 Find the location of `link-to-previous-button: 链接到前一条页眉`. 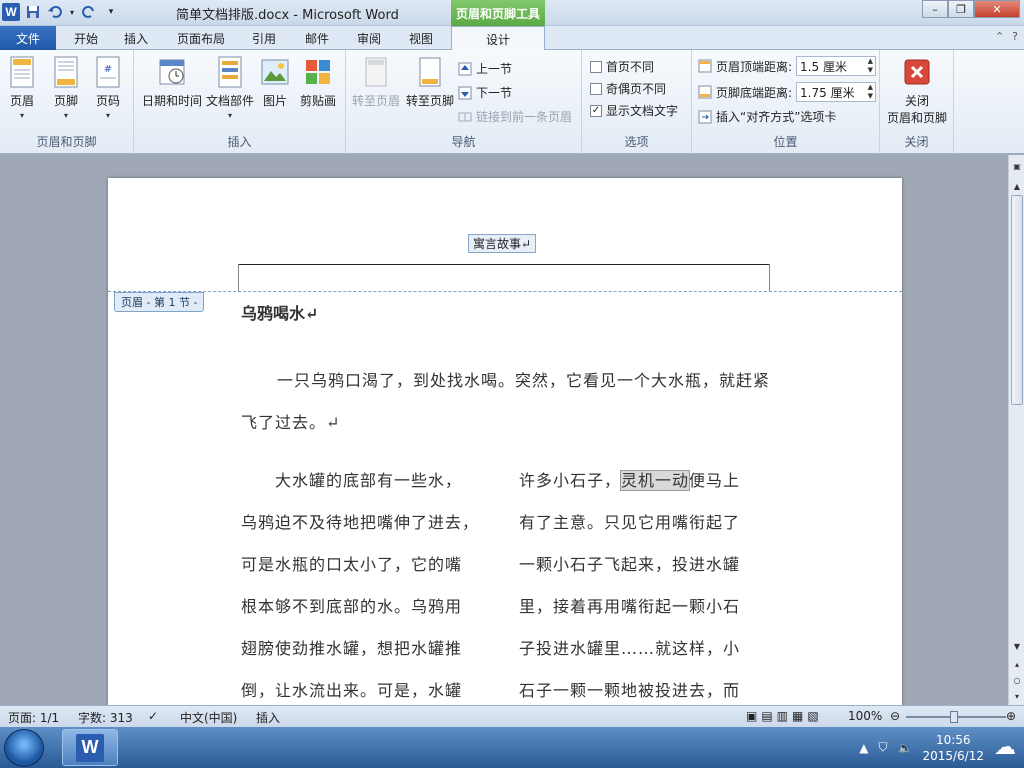

link-to-previous-button: 链接到前一条页眉 is located at coordinates (515, 116).